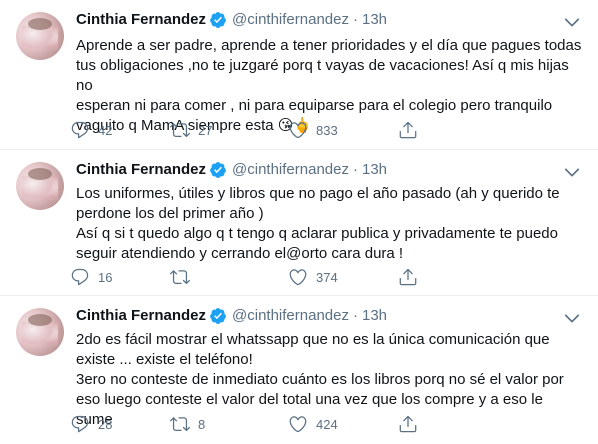 The height and width of the screenshot is (444, 598). What do you see at coordinates (229, 277) in the screenshot?
I see `retweet-button` at bounding box center [229, 277].